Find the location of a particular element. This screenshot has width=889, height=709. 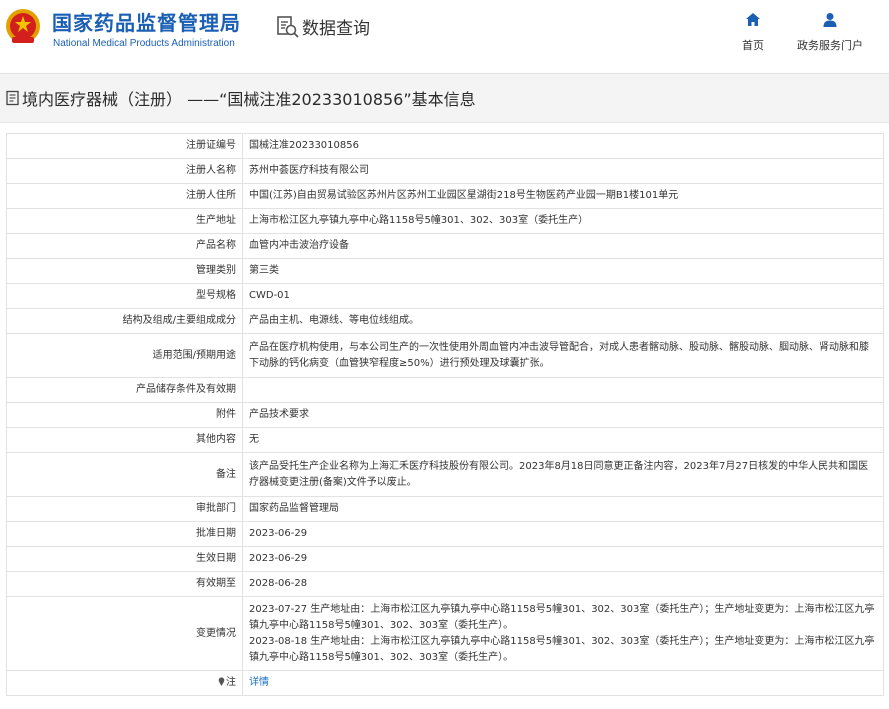

site-name-cn: 国家药品监督管理局 is located at coordinates (146, 23).